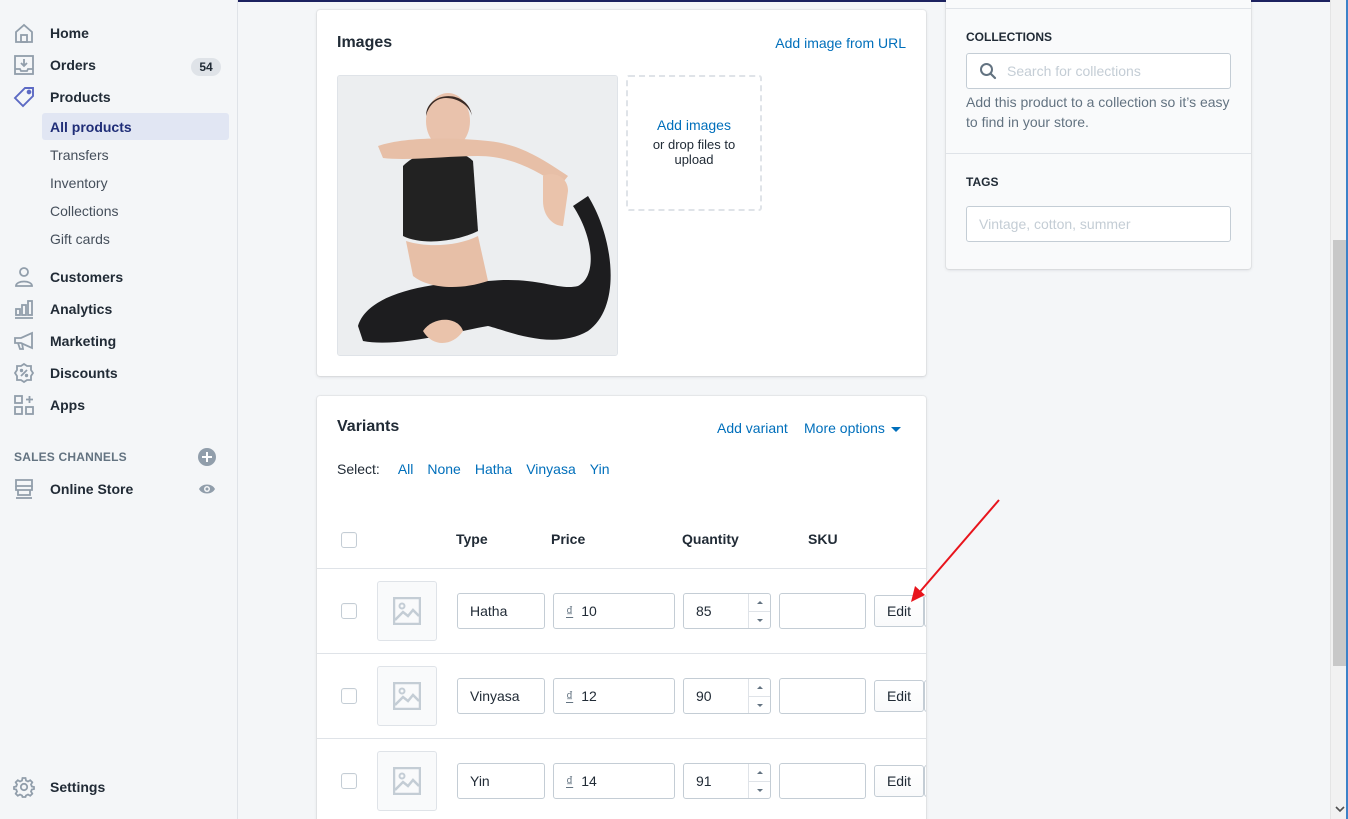  What do you see at coordinates (568, 539) in the screenshot?
I see `column-header-price: Price` at bounding box center [568, 539].